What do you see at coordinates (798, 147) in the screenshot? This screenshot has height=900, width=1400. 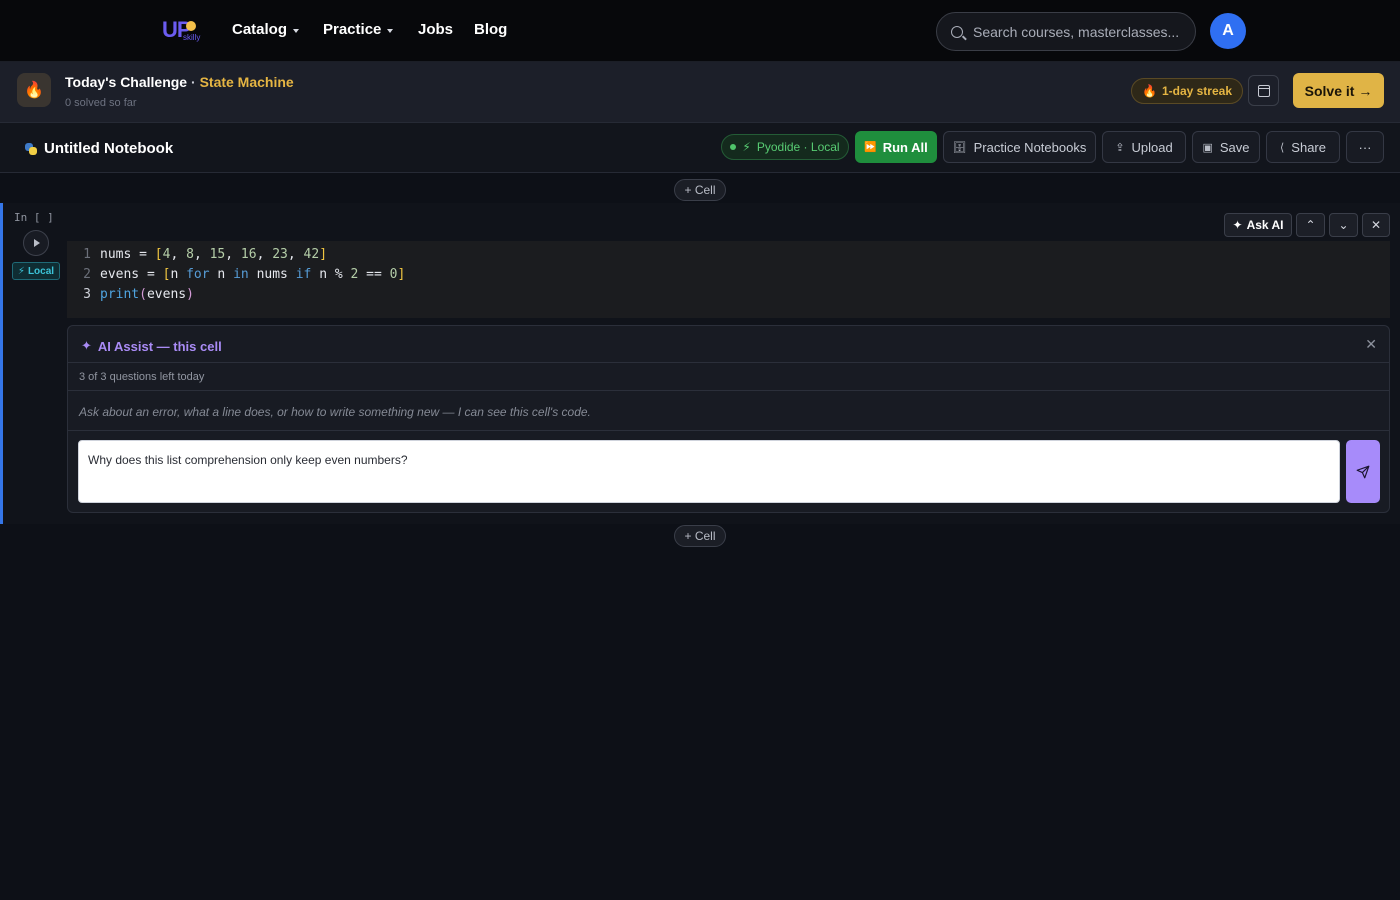 I see `runtime-label: Pyodide · Local` at bounding box center [798, 147].